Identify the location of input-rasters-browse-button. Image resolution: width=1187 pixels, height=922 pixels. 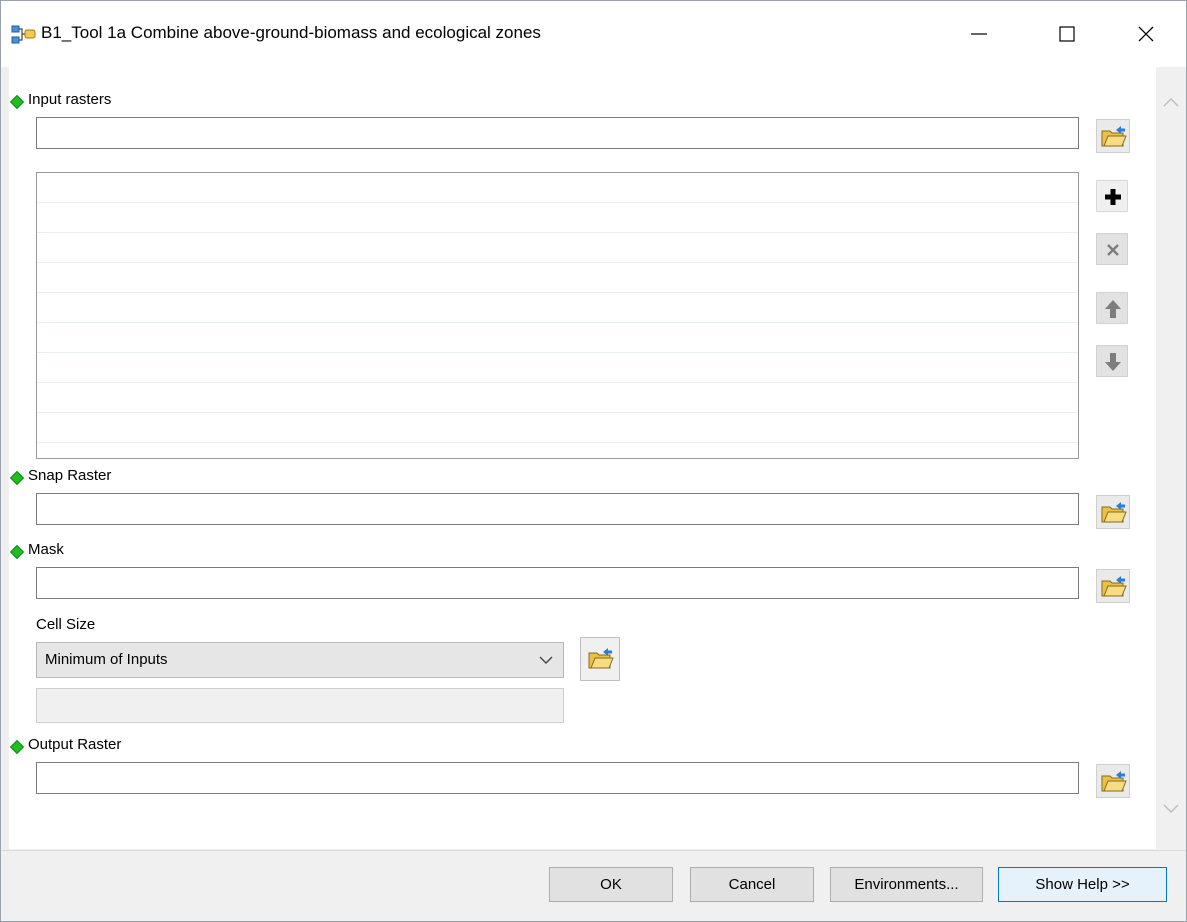
(1113, 136).